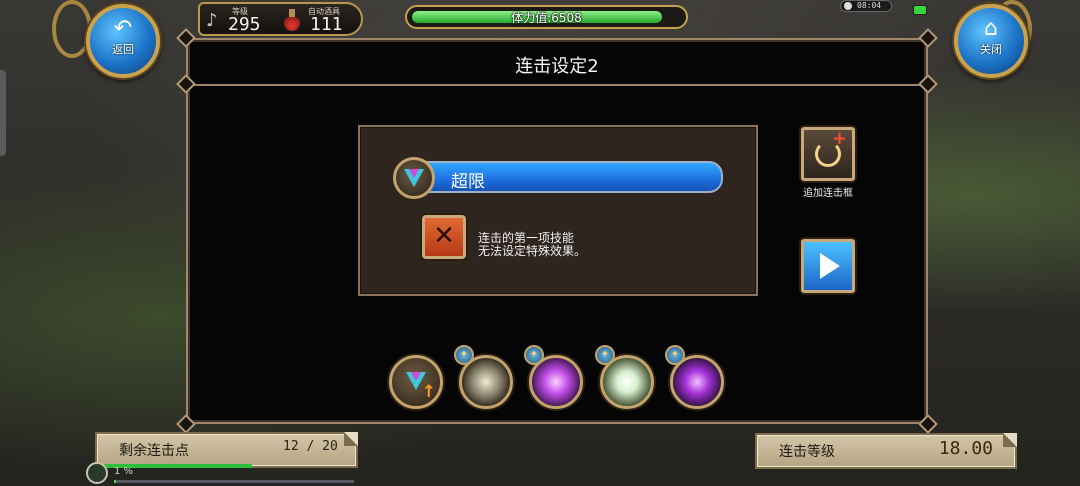  Describe the element at coordinates (244, 24) in the screenshot. I see `level-value: 295` at that location.